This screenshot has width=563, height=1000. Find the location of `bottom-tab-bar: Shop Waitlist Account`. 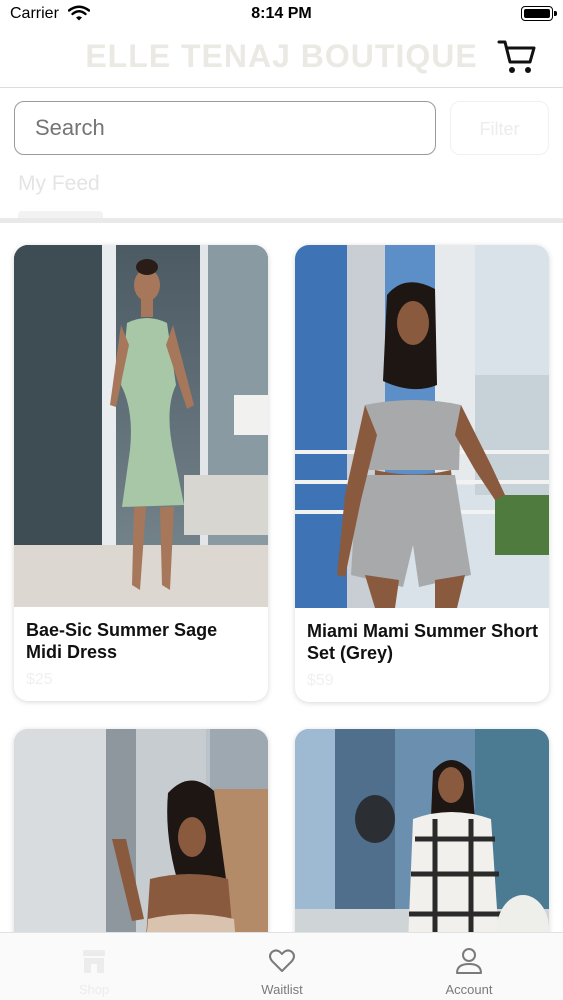

bottom-tab-bar: Shop Waitlist Account is located at coordinates (281, 966).